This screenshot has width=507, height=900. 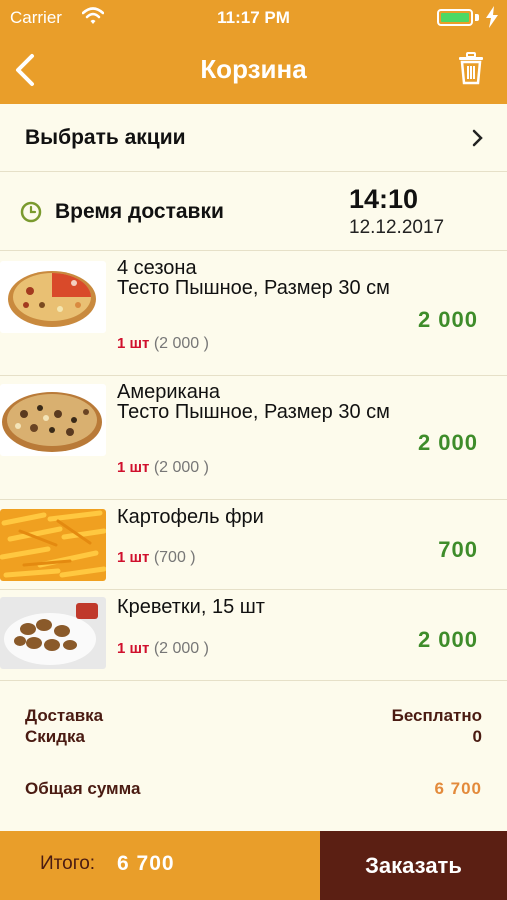 What do you see at coordinates (477, 138) in the screenshot?
I see `chevron-right-icon` at bounding box center [477, 138].